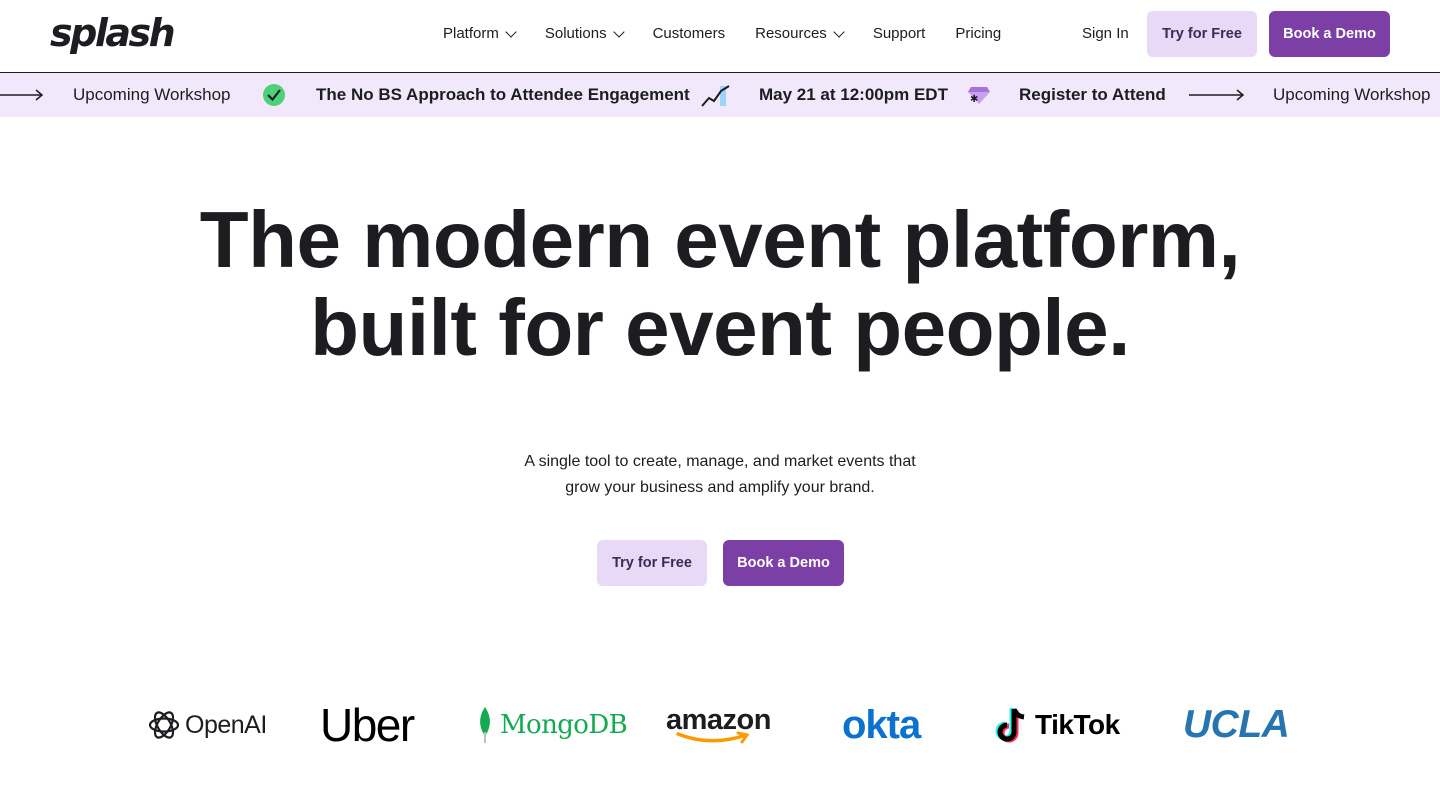 Image resolution: width=1440 pixels, height=810 pixels. I want to click on check-circle-icon, so click(274, 95).